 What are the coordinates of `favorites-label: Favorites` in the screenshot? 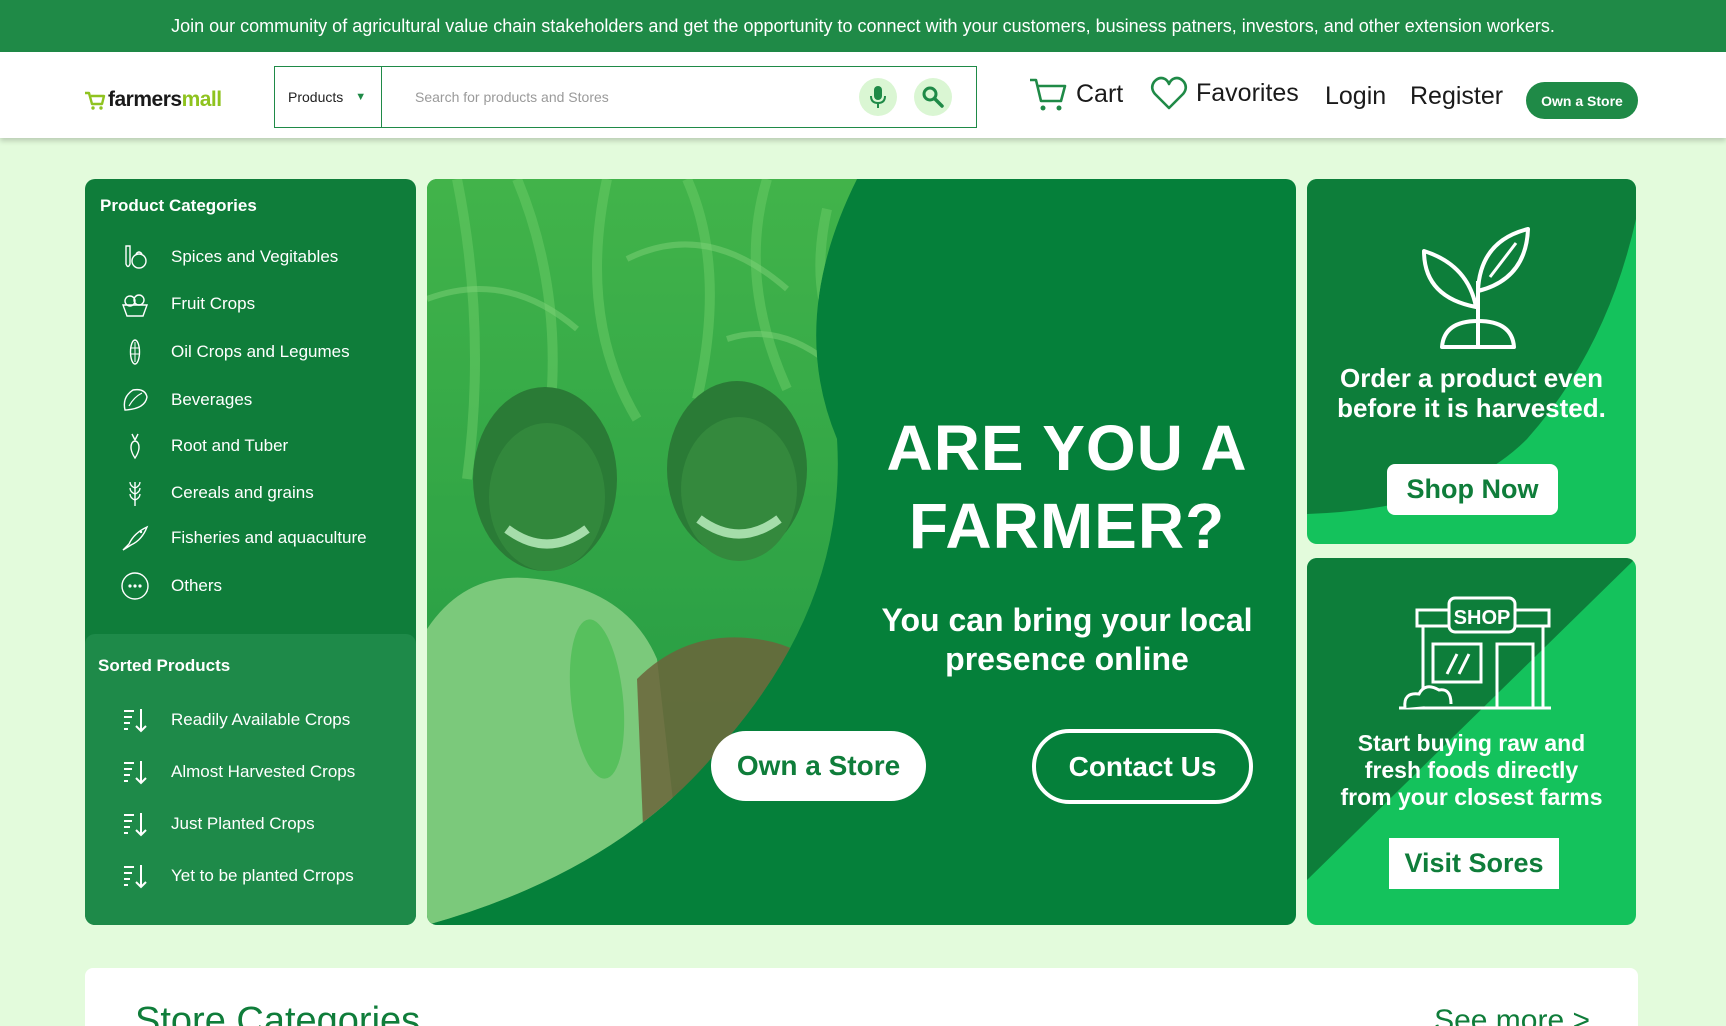 It's located at (1247, 92).